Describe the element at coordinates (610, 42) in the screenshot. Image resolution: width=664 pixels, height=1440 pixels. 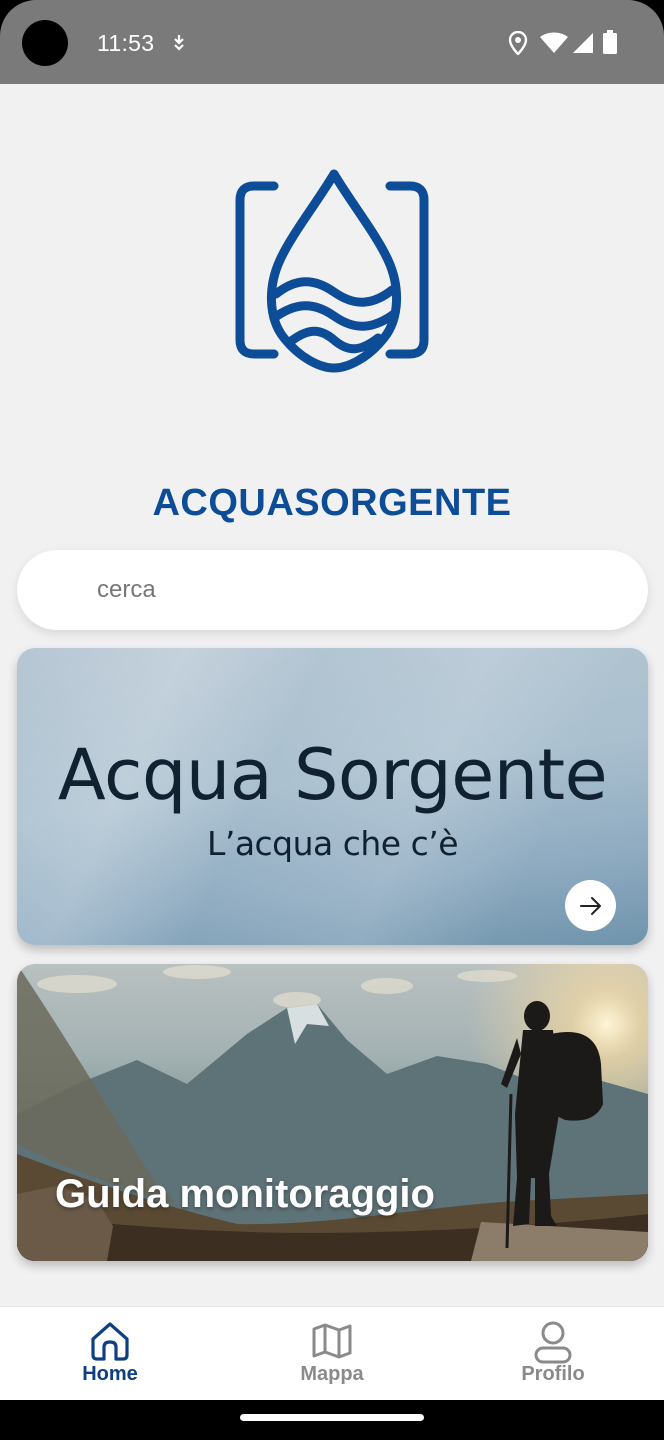
I see `battery-icon` at that location.